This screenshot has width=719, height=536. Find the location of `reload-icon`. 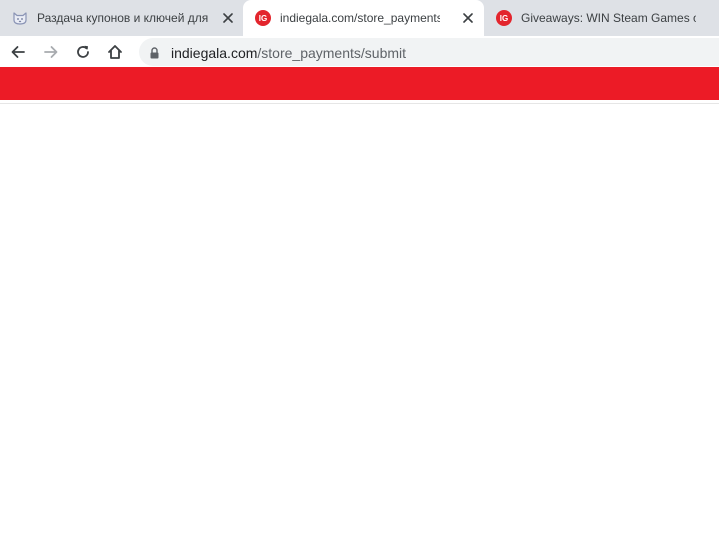

reload-icon is located at coordinates (83, 52).